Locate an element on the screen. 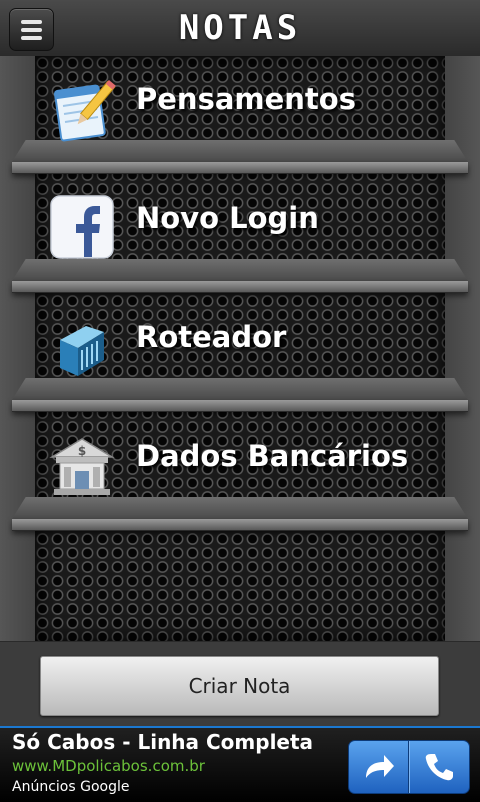 The image size is (480, 802). note-label: Roteador is located at coordinates (211, 337).